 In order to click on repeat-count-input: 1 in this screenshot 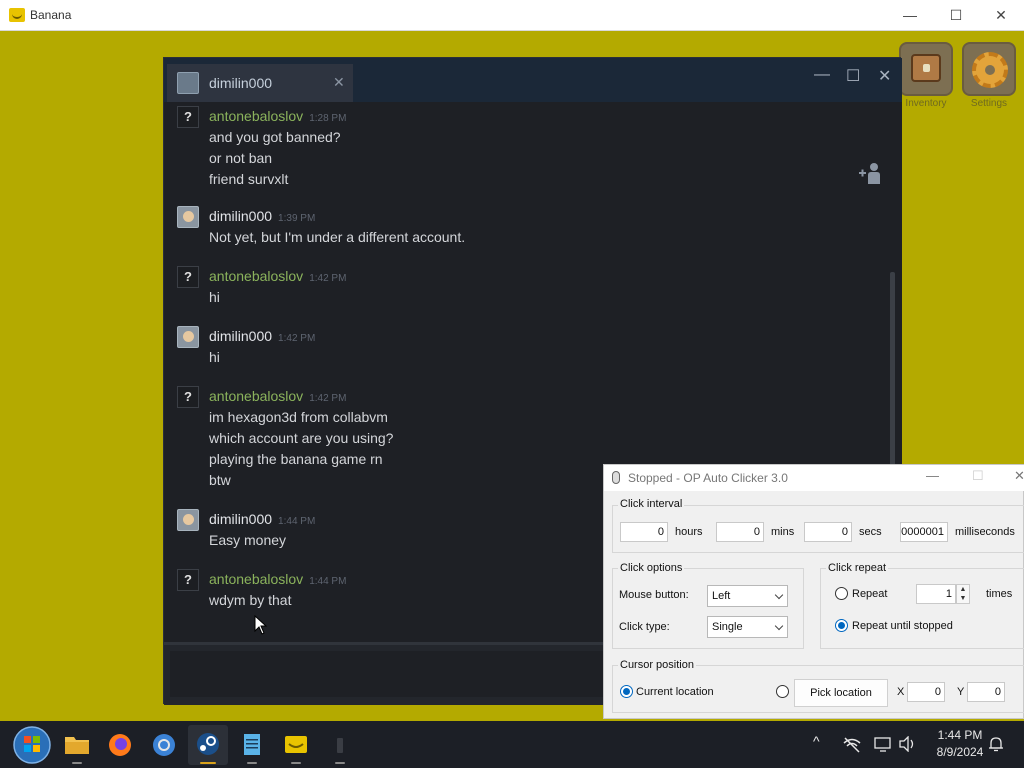, I will do `click(936, 594)`.